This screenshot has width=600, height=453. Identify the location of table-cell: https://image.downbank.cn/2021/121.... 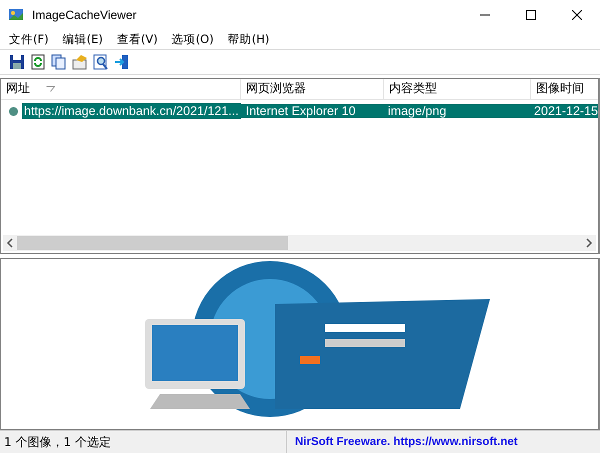
(131, 111).